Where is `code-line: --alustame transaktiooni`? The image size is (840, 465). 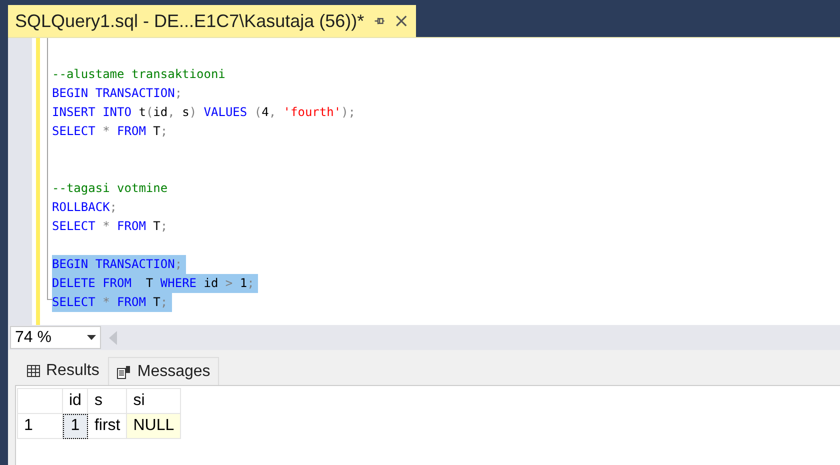 code-line: --alustame transaktiooni is located at coordinates (139, 74).